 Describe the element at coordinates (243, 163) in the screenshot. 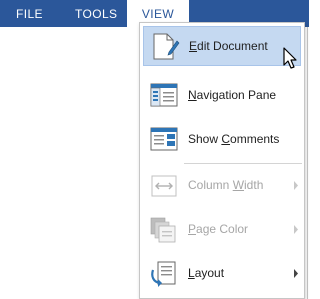

I see `menu-separator` at that location.